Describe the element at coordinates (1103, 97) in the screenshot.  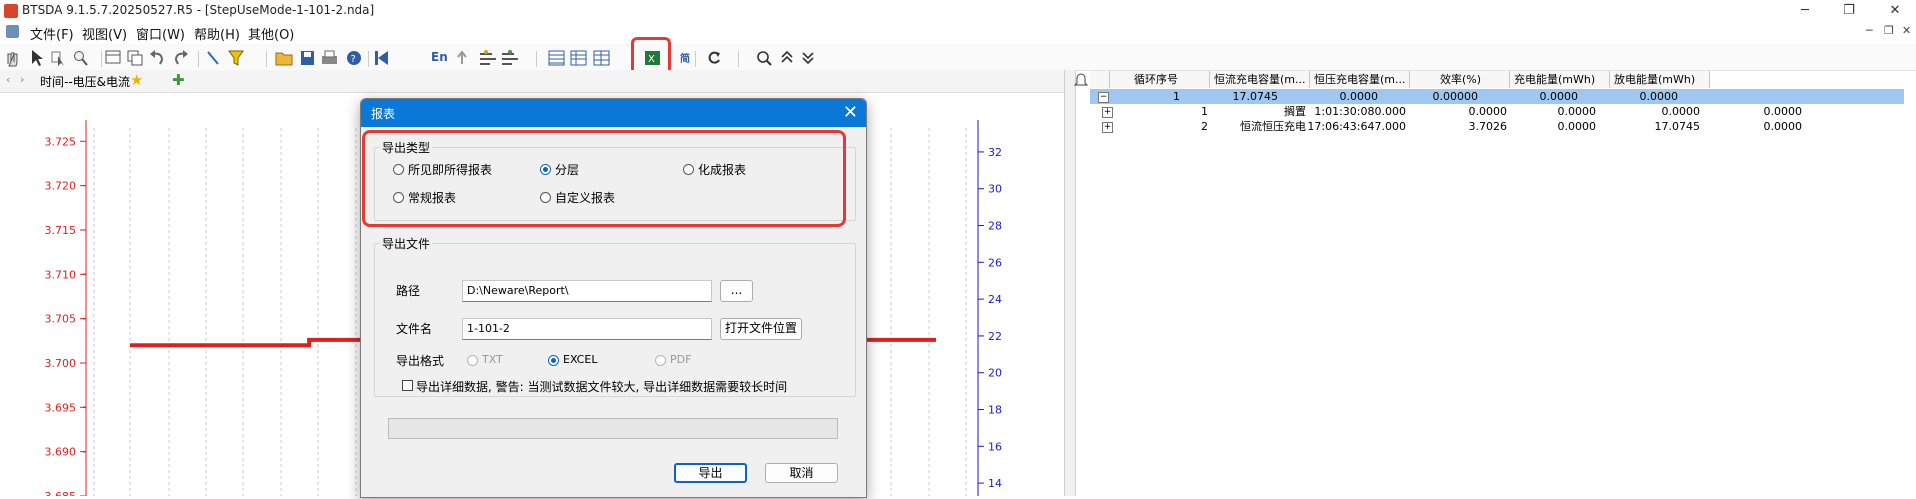
I see `expand-row-icon: −` at that location.